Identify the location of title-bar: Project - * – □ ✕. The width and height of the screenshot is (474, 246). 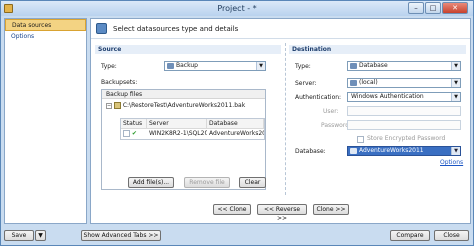
(237, 8).